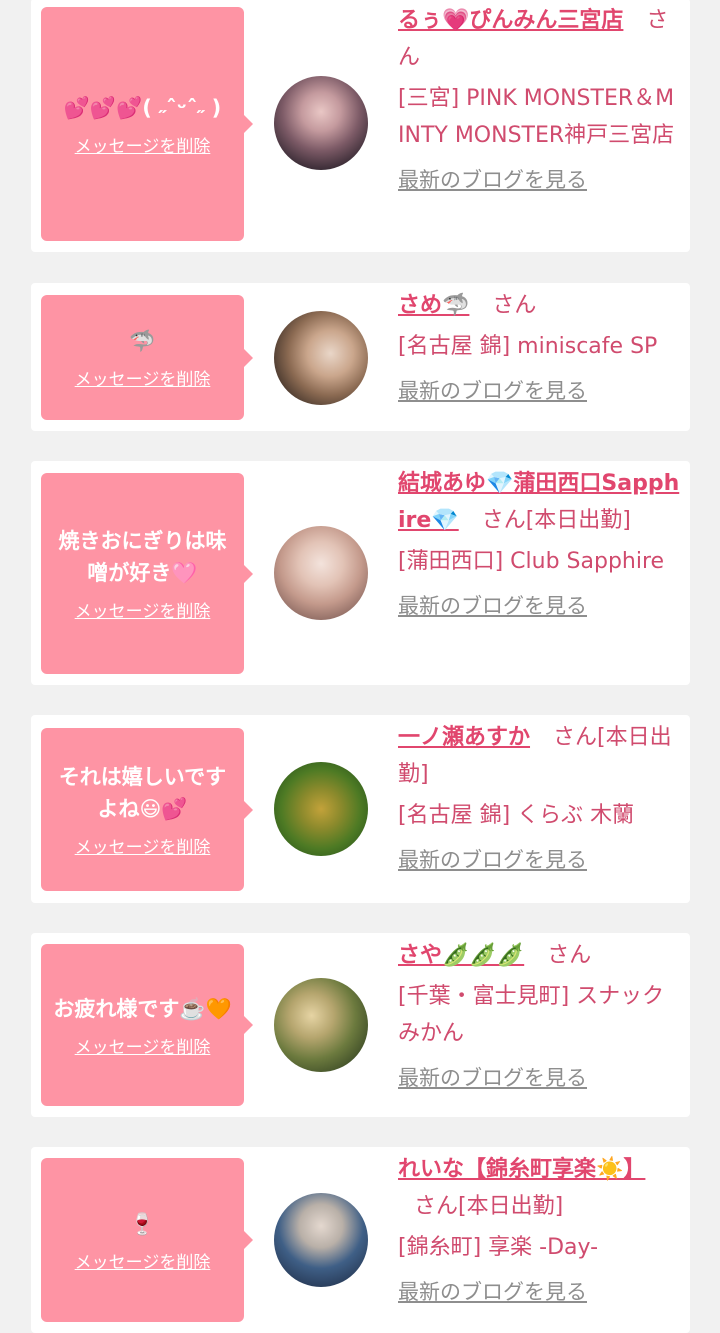 This screenshot has height=1333, width=720. What do you see at coordinates (531, 561) in the screenshot?
I see `shop-name: [蒲田西口] Club Sapphire` at bounding box center [531, 561].